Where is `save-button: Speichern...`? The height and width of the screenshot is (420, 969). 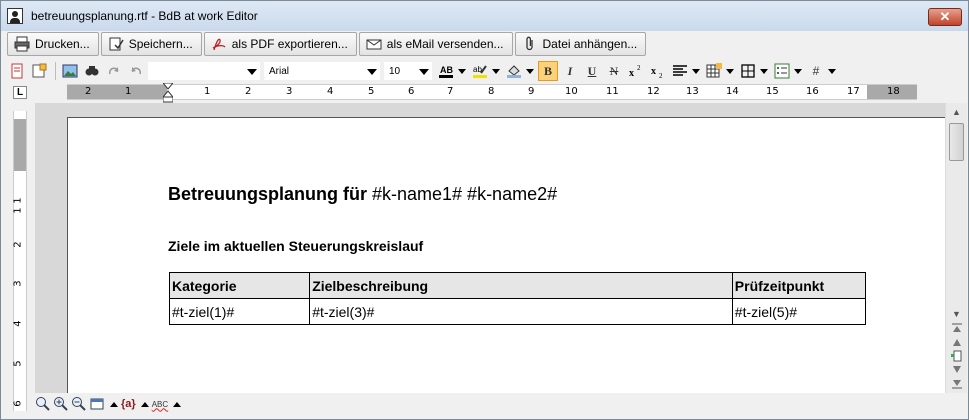
save-button: Speichern... is located at coordinates (151, 44).